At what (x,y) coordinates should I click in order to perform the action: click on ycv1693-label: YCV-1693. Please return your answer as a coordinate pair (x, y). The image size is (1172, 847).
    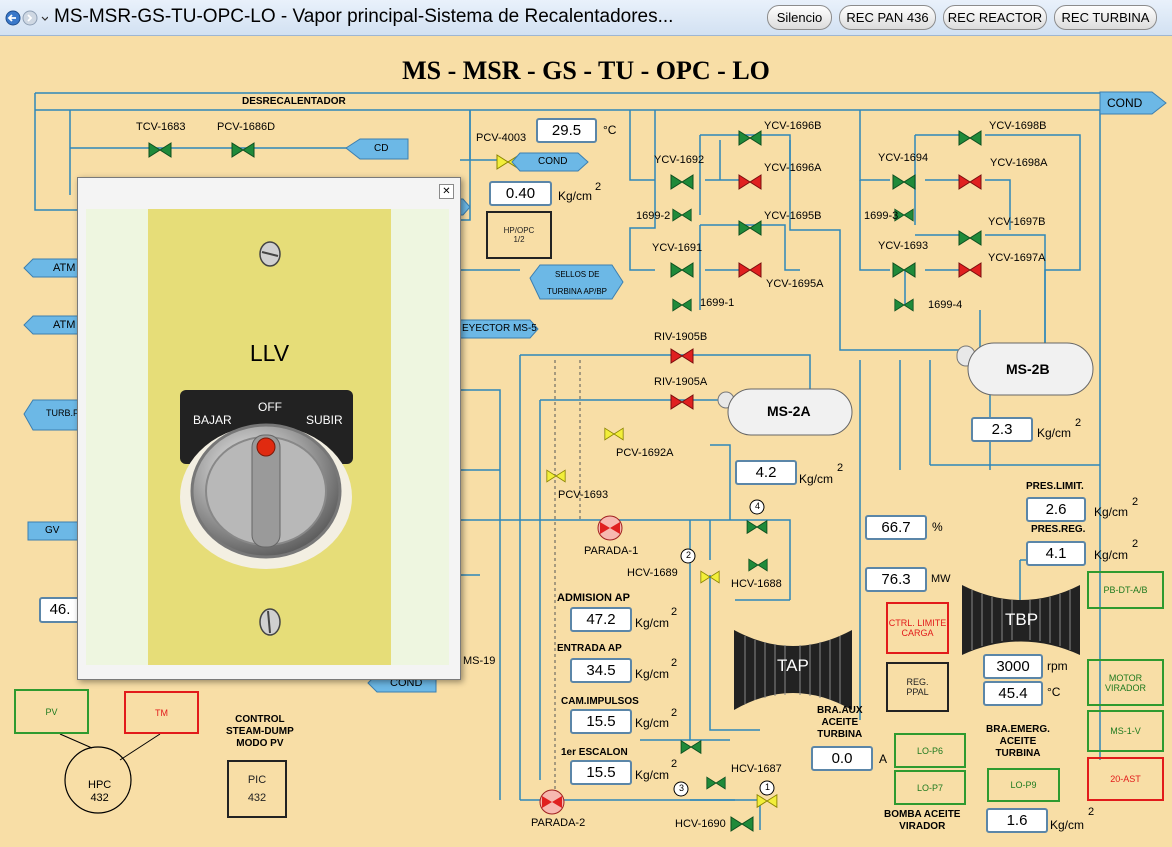
    Looking at the image, I should click on (903, 246).